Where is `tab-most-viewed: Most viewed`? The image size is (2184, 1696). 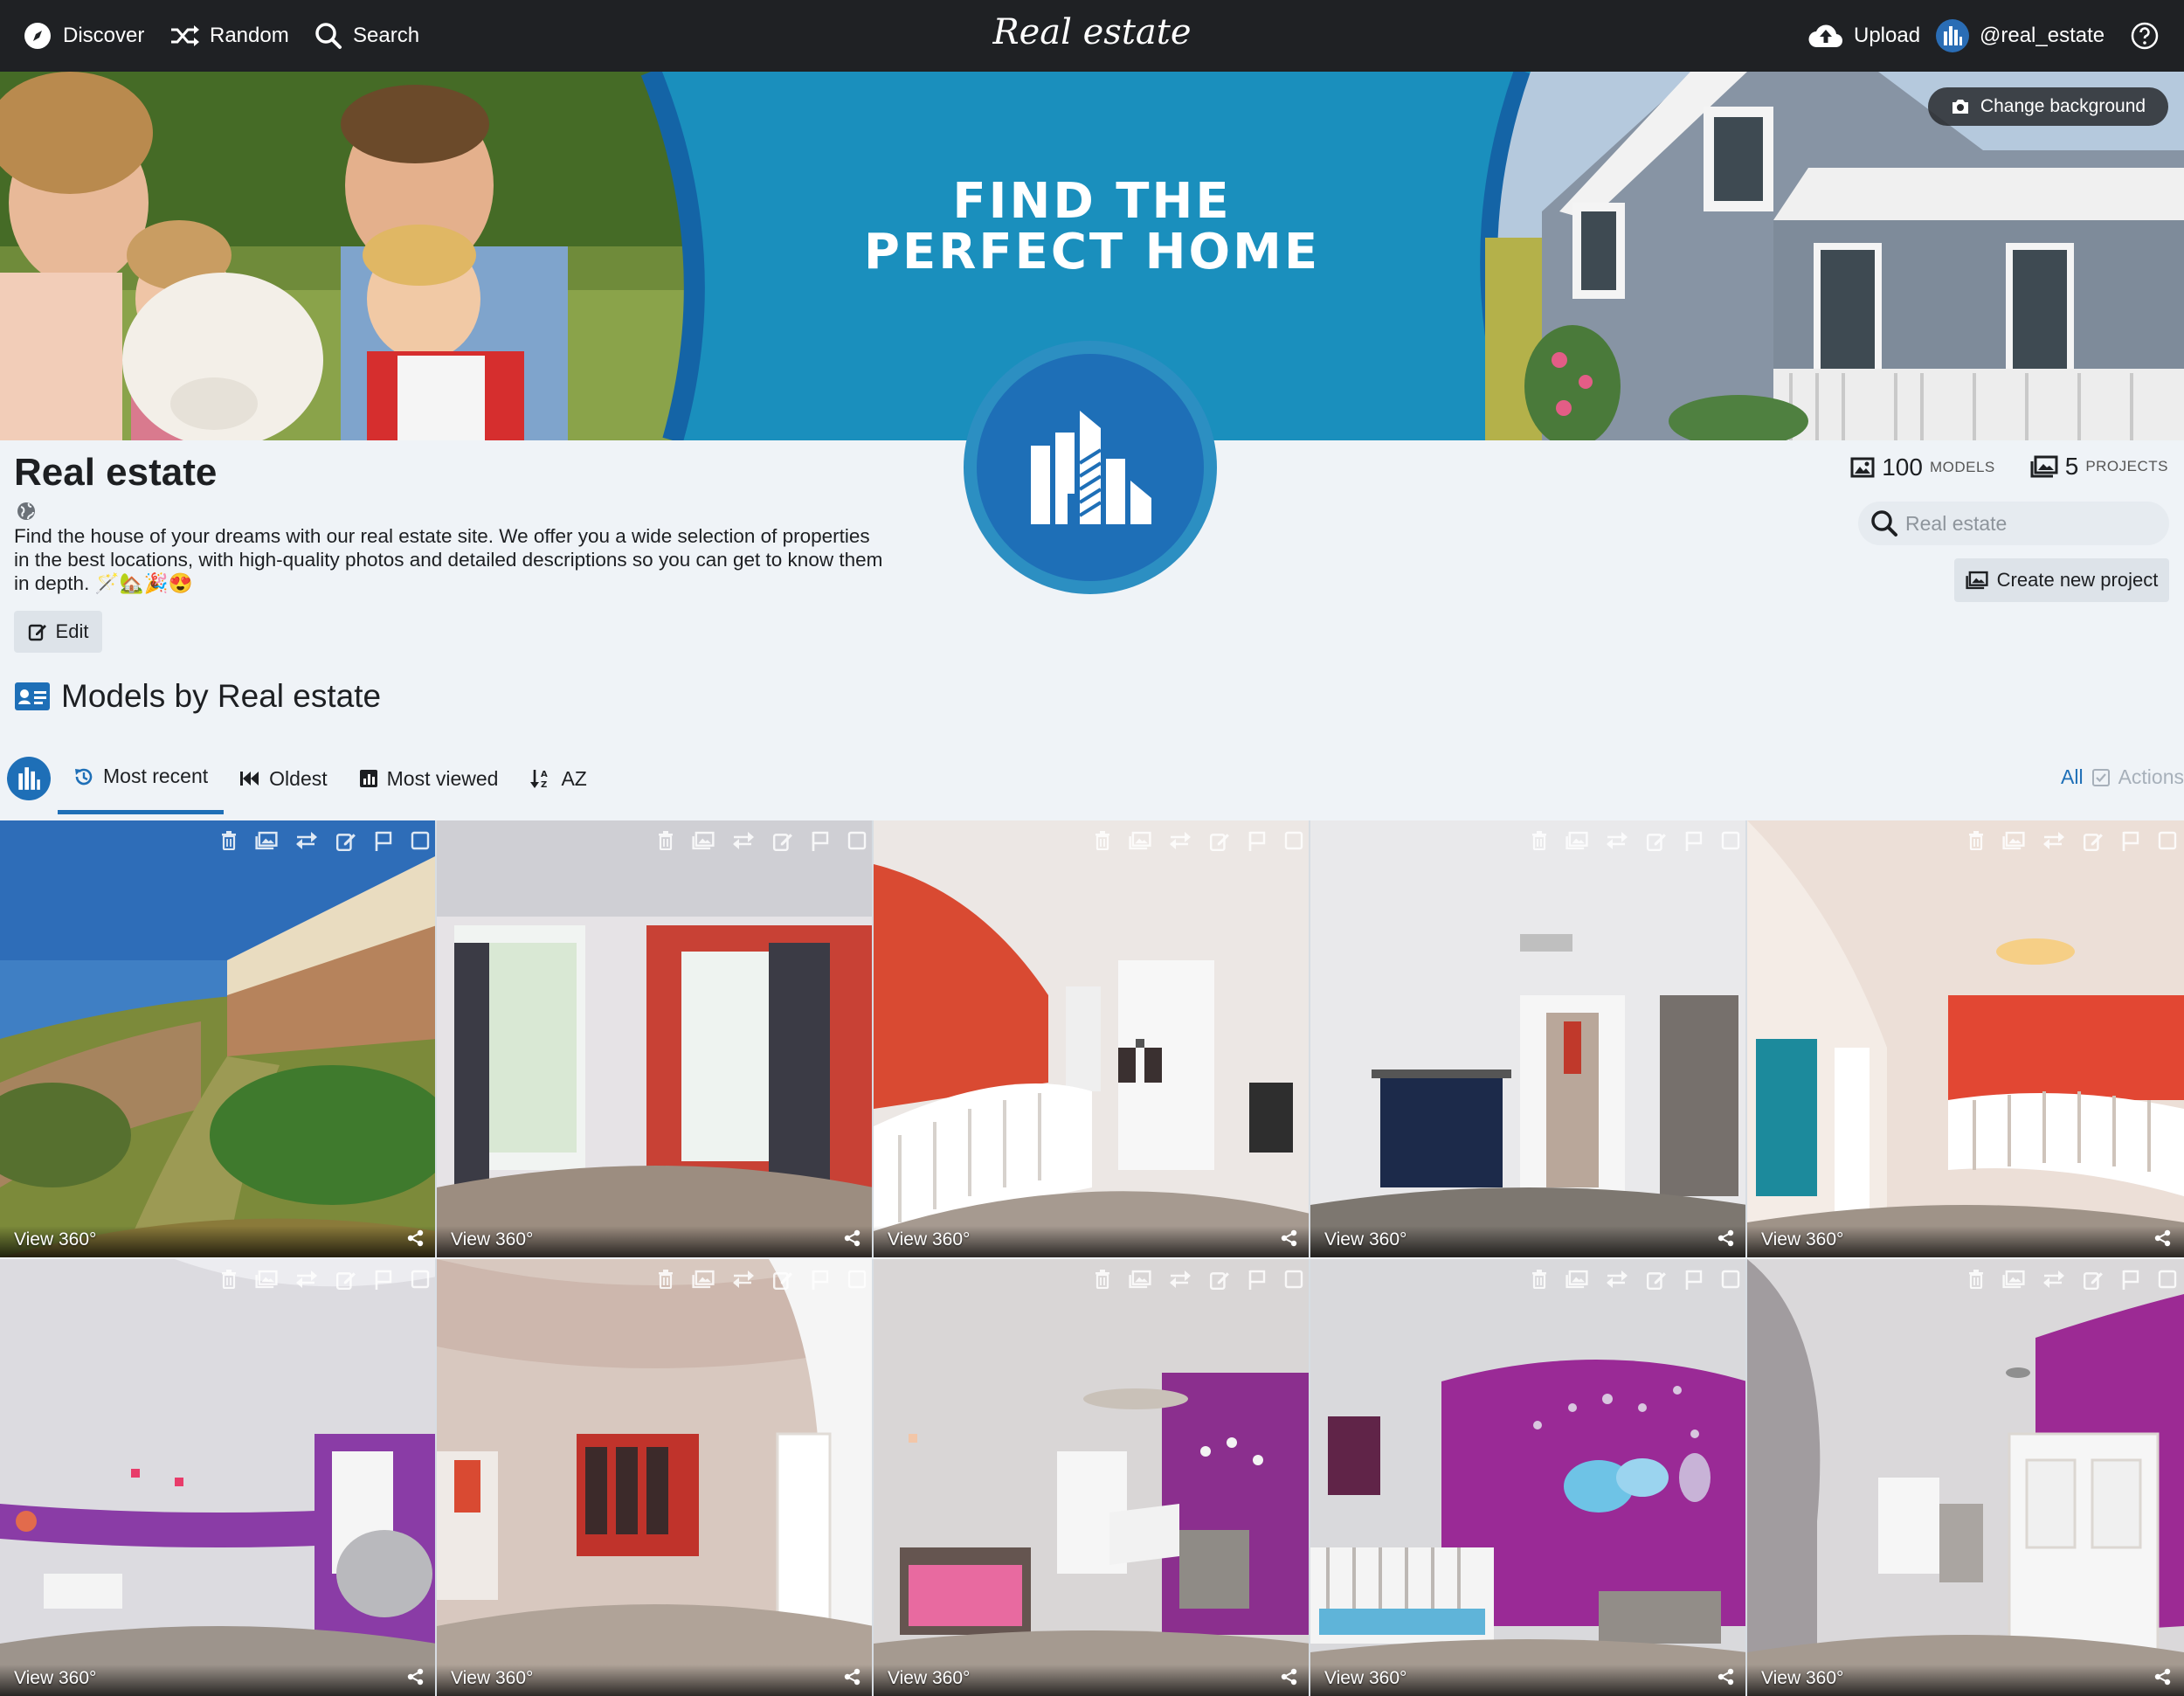 tab-most-viewed: Most viewed is located at coordinates (429, 778).